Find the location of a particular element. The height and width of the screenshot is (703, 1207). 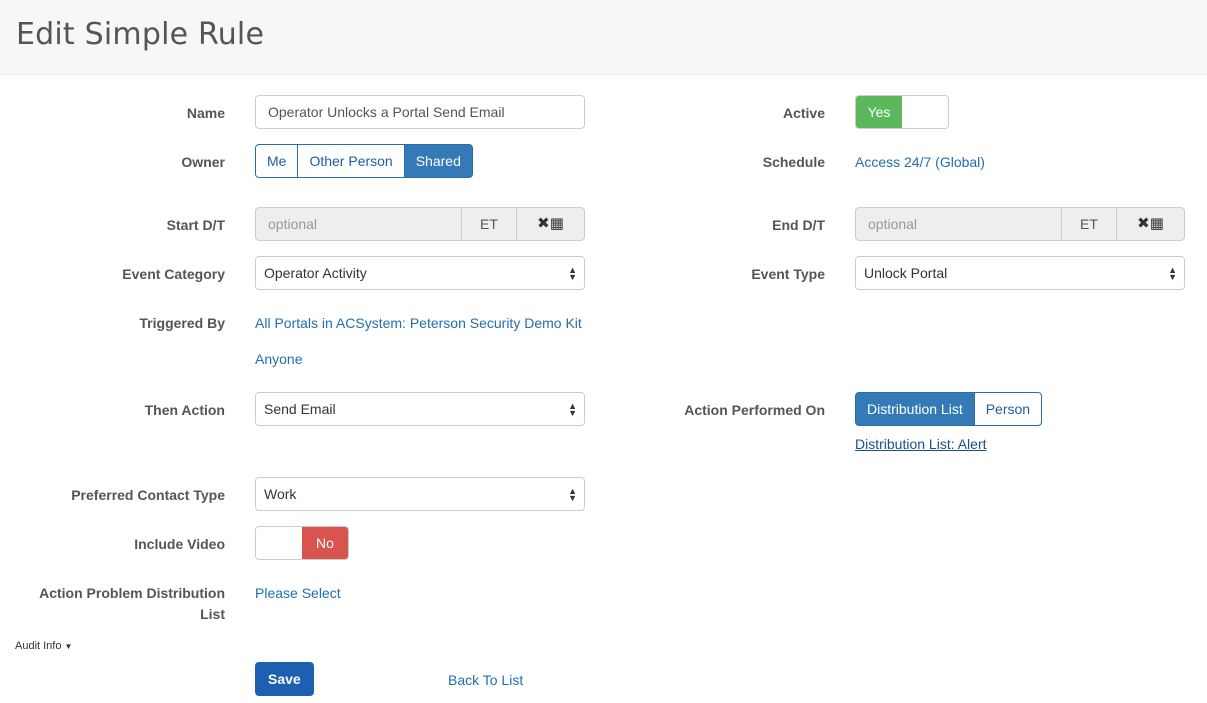

start-dt-actions: ✖▦ is located at coordinates (550, 224).